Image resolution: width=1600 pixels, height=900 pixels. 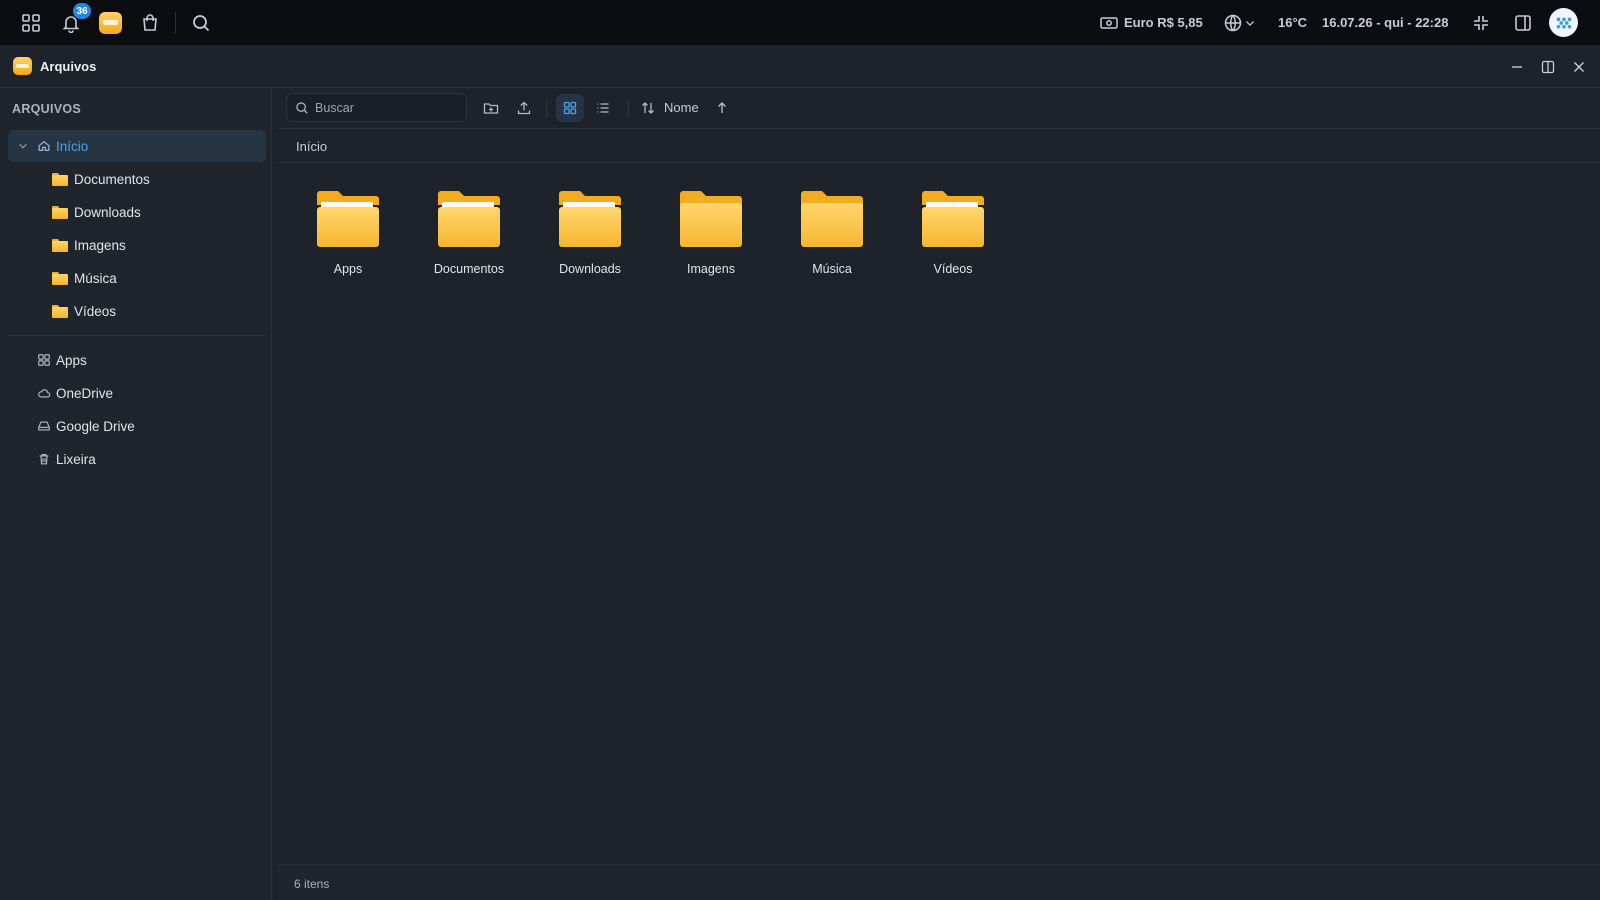 What do you see at coordinates (137, 393) in the screenshot?
I see `sidebar-item-onedrive: OneDrive` at bounding box center [137, 393].